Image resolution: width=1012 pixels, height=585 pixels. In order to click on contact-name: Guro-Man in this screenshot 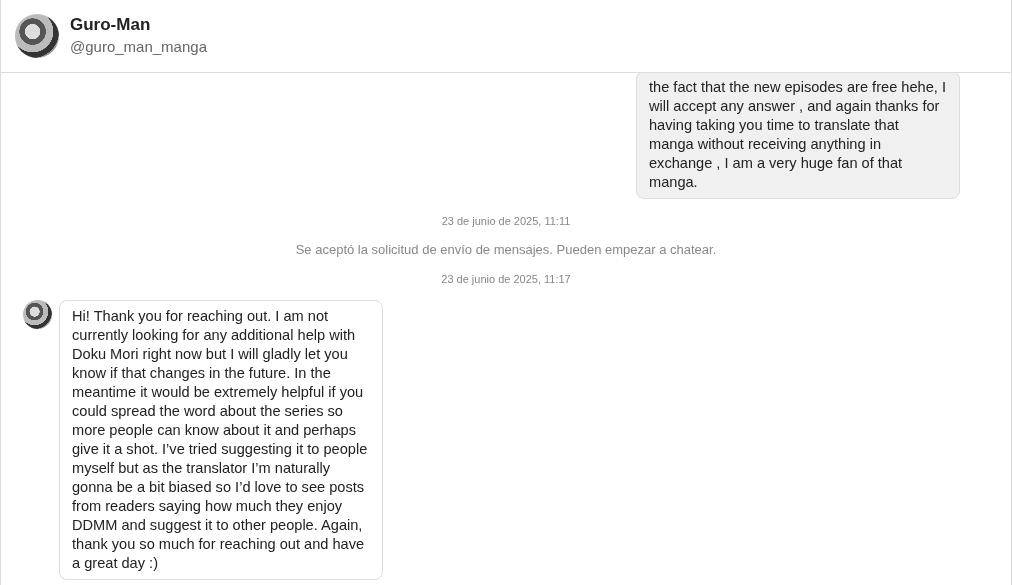, I will do `click(111, 25)`.